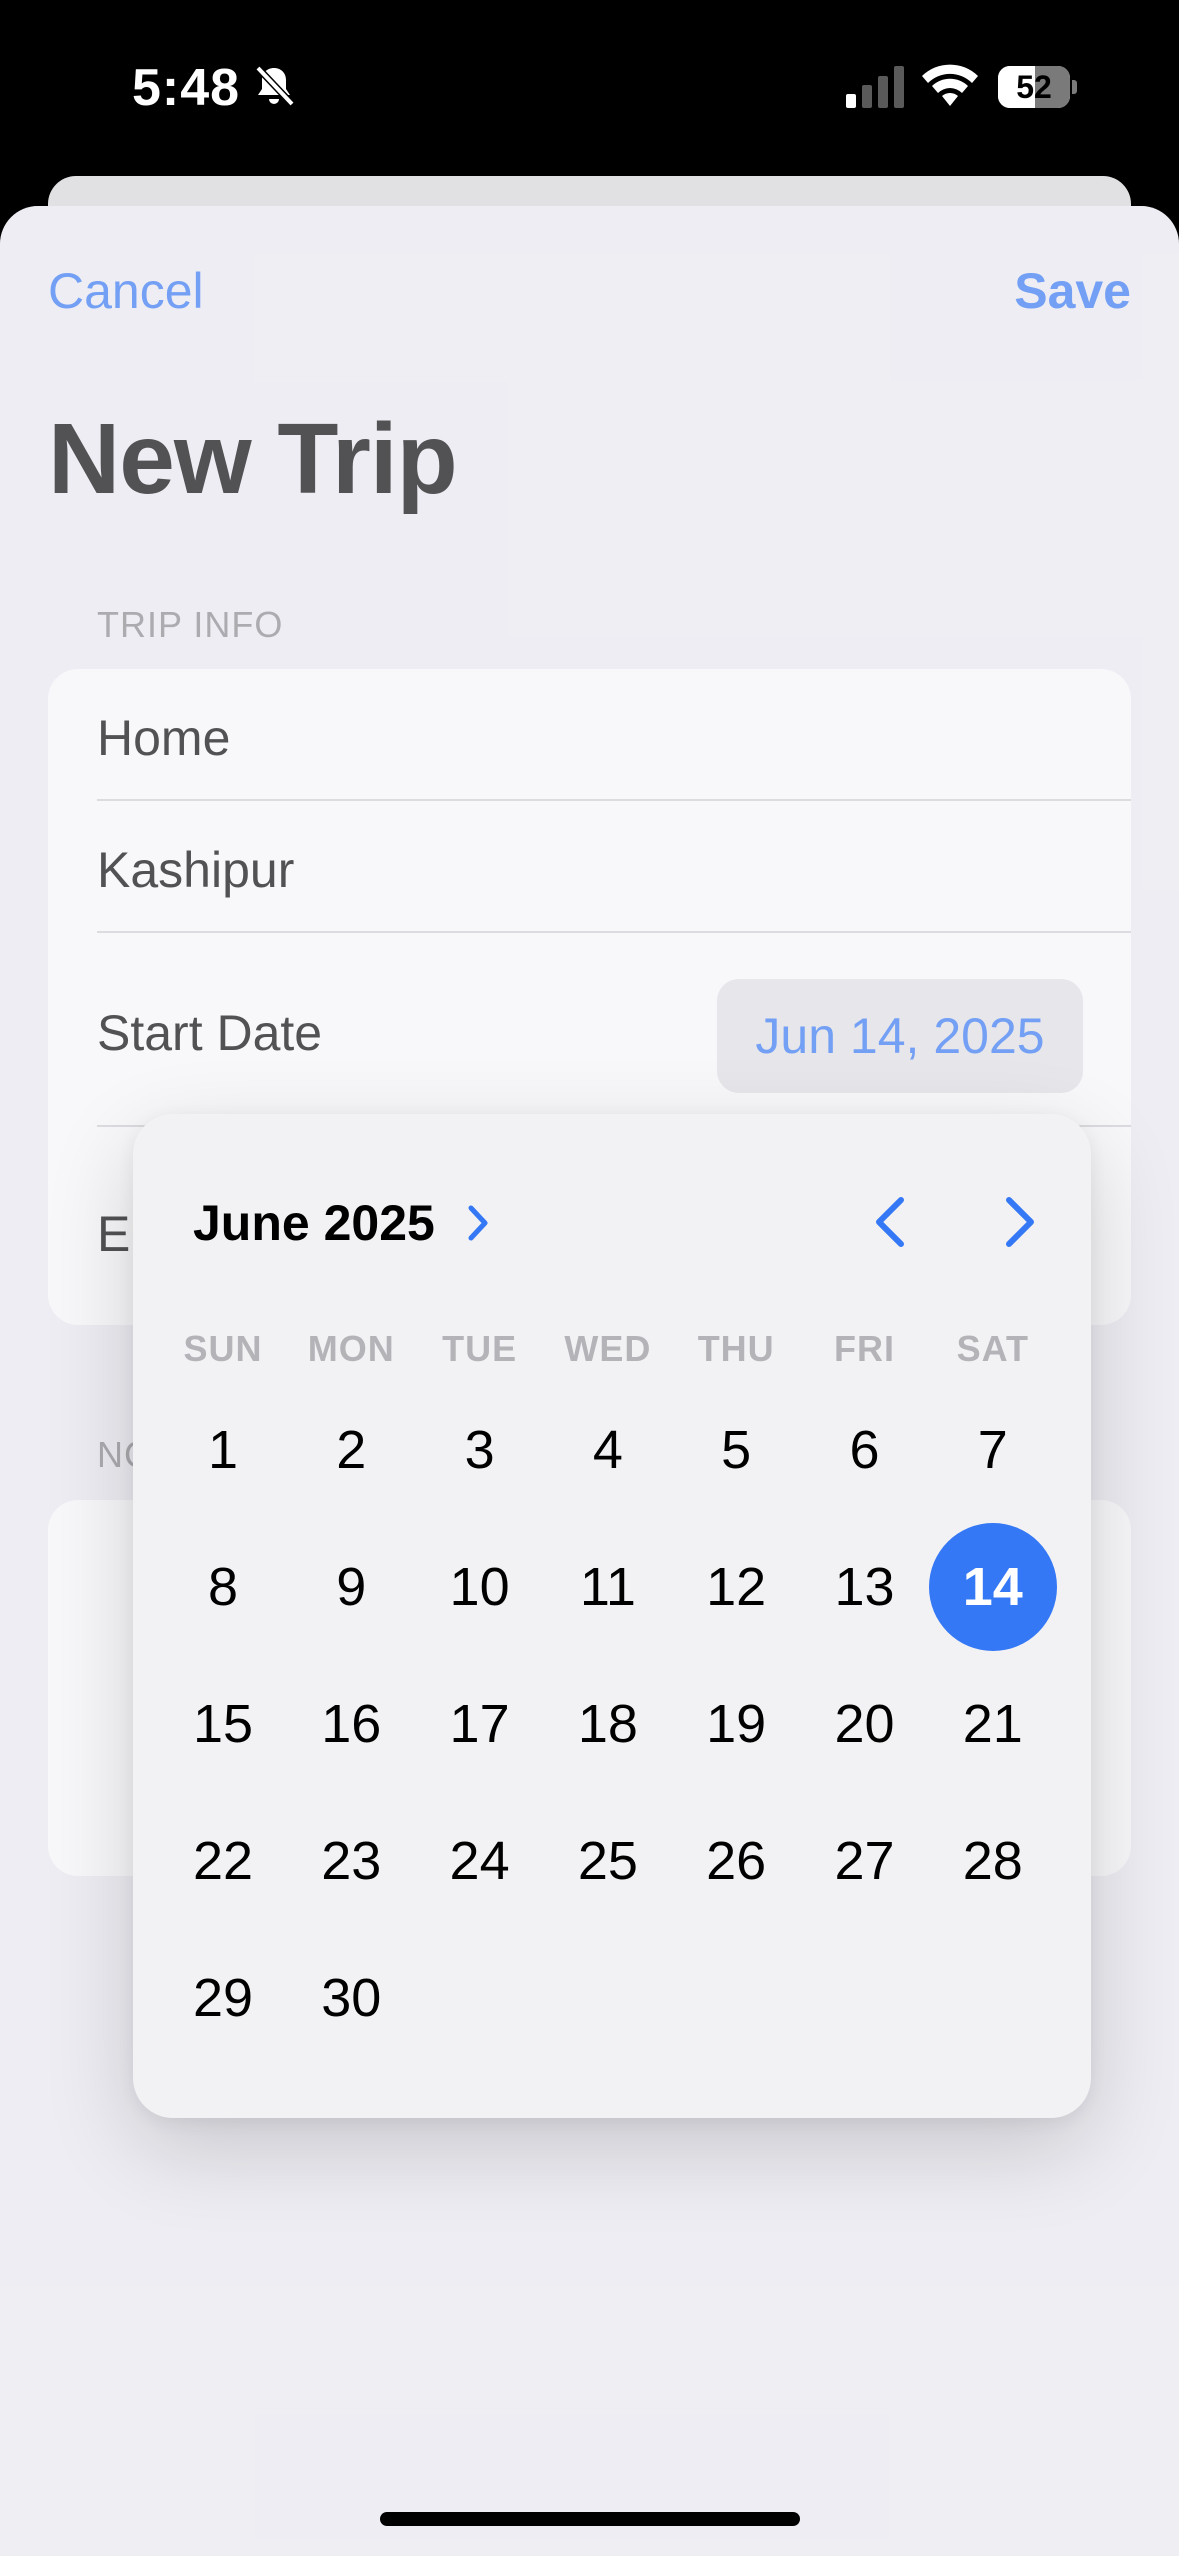  What do you see at coordinates (590, 2519) in the screenshot?
I see `home-indicator` at bounding box center [590, 2519].